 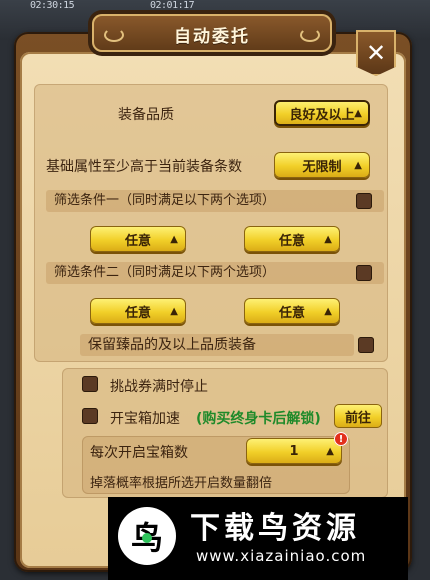 I want to click on watermark-banner: 鸟 下载鸟资源 www.xiazainiao.com, so click(x=258, y=538).